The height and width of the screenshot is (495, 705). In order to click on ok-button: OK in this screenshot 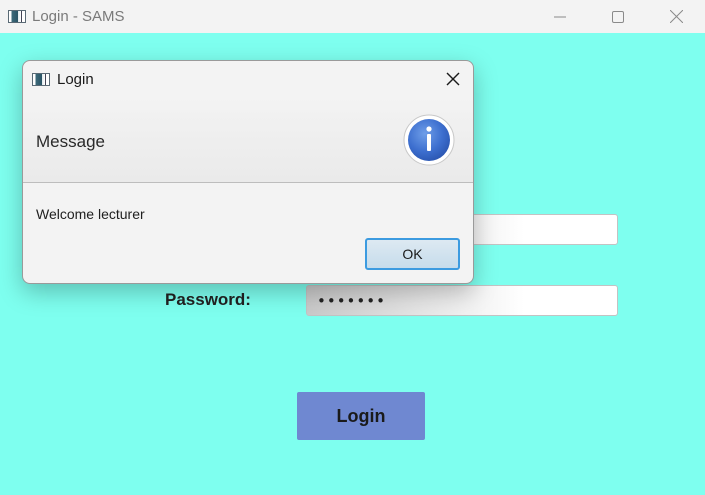, I will do `click(412, 254)`.